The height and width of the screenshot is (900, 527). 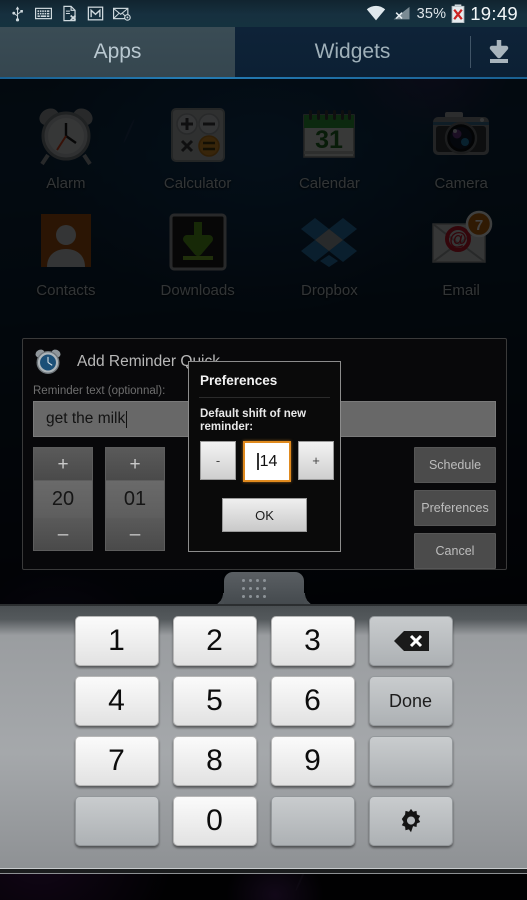 I want to click on tabbar-divider, so click(x=470, y=52).